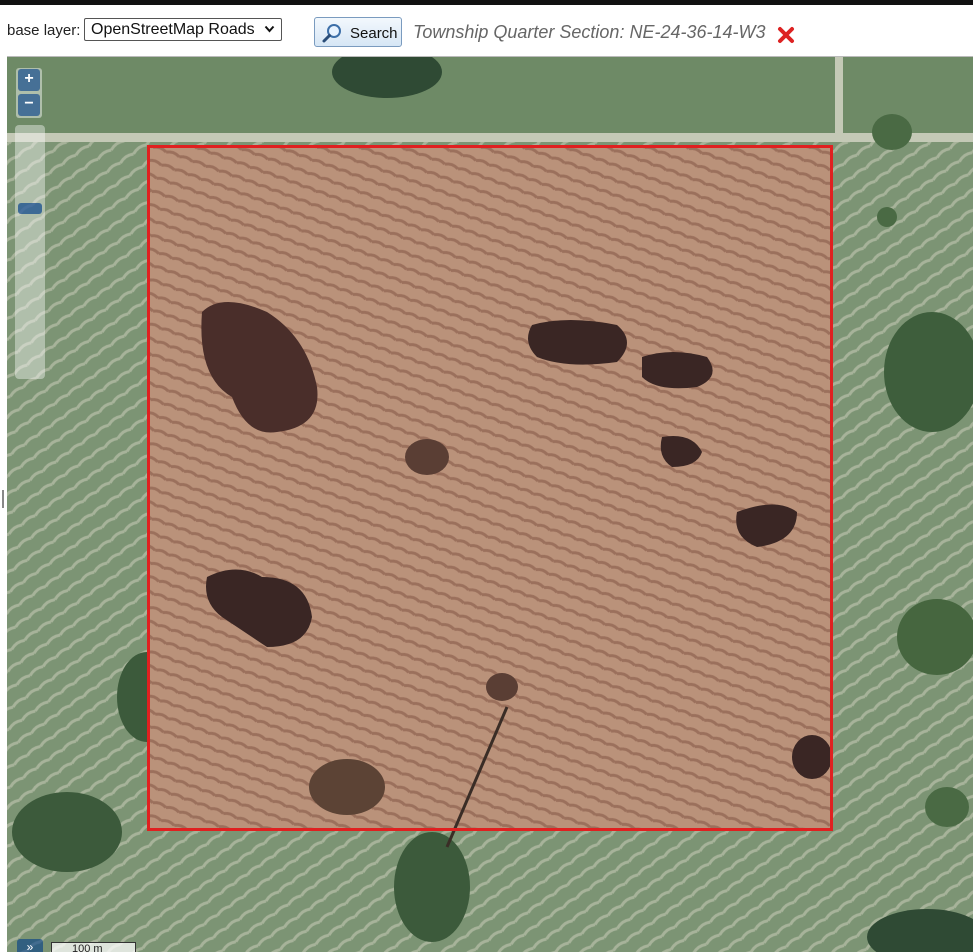  I want to click on search-button-label: Search, so click(374, 33).